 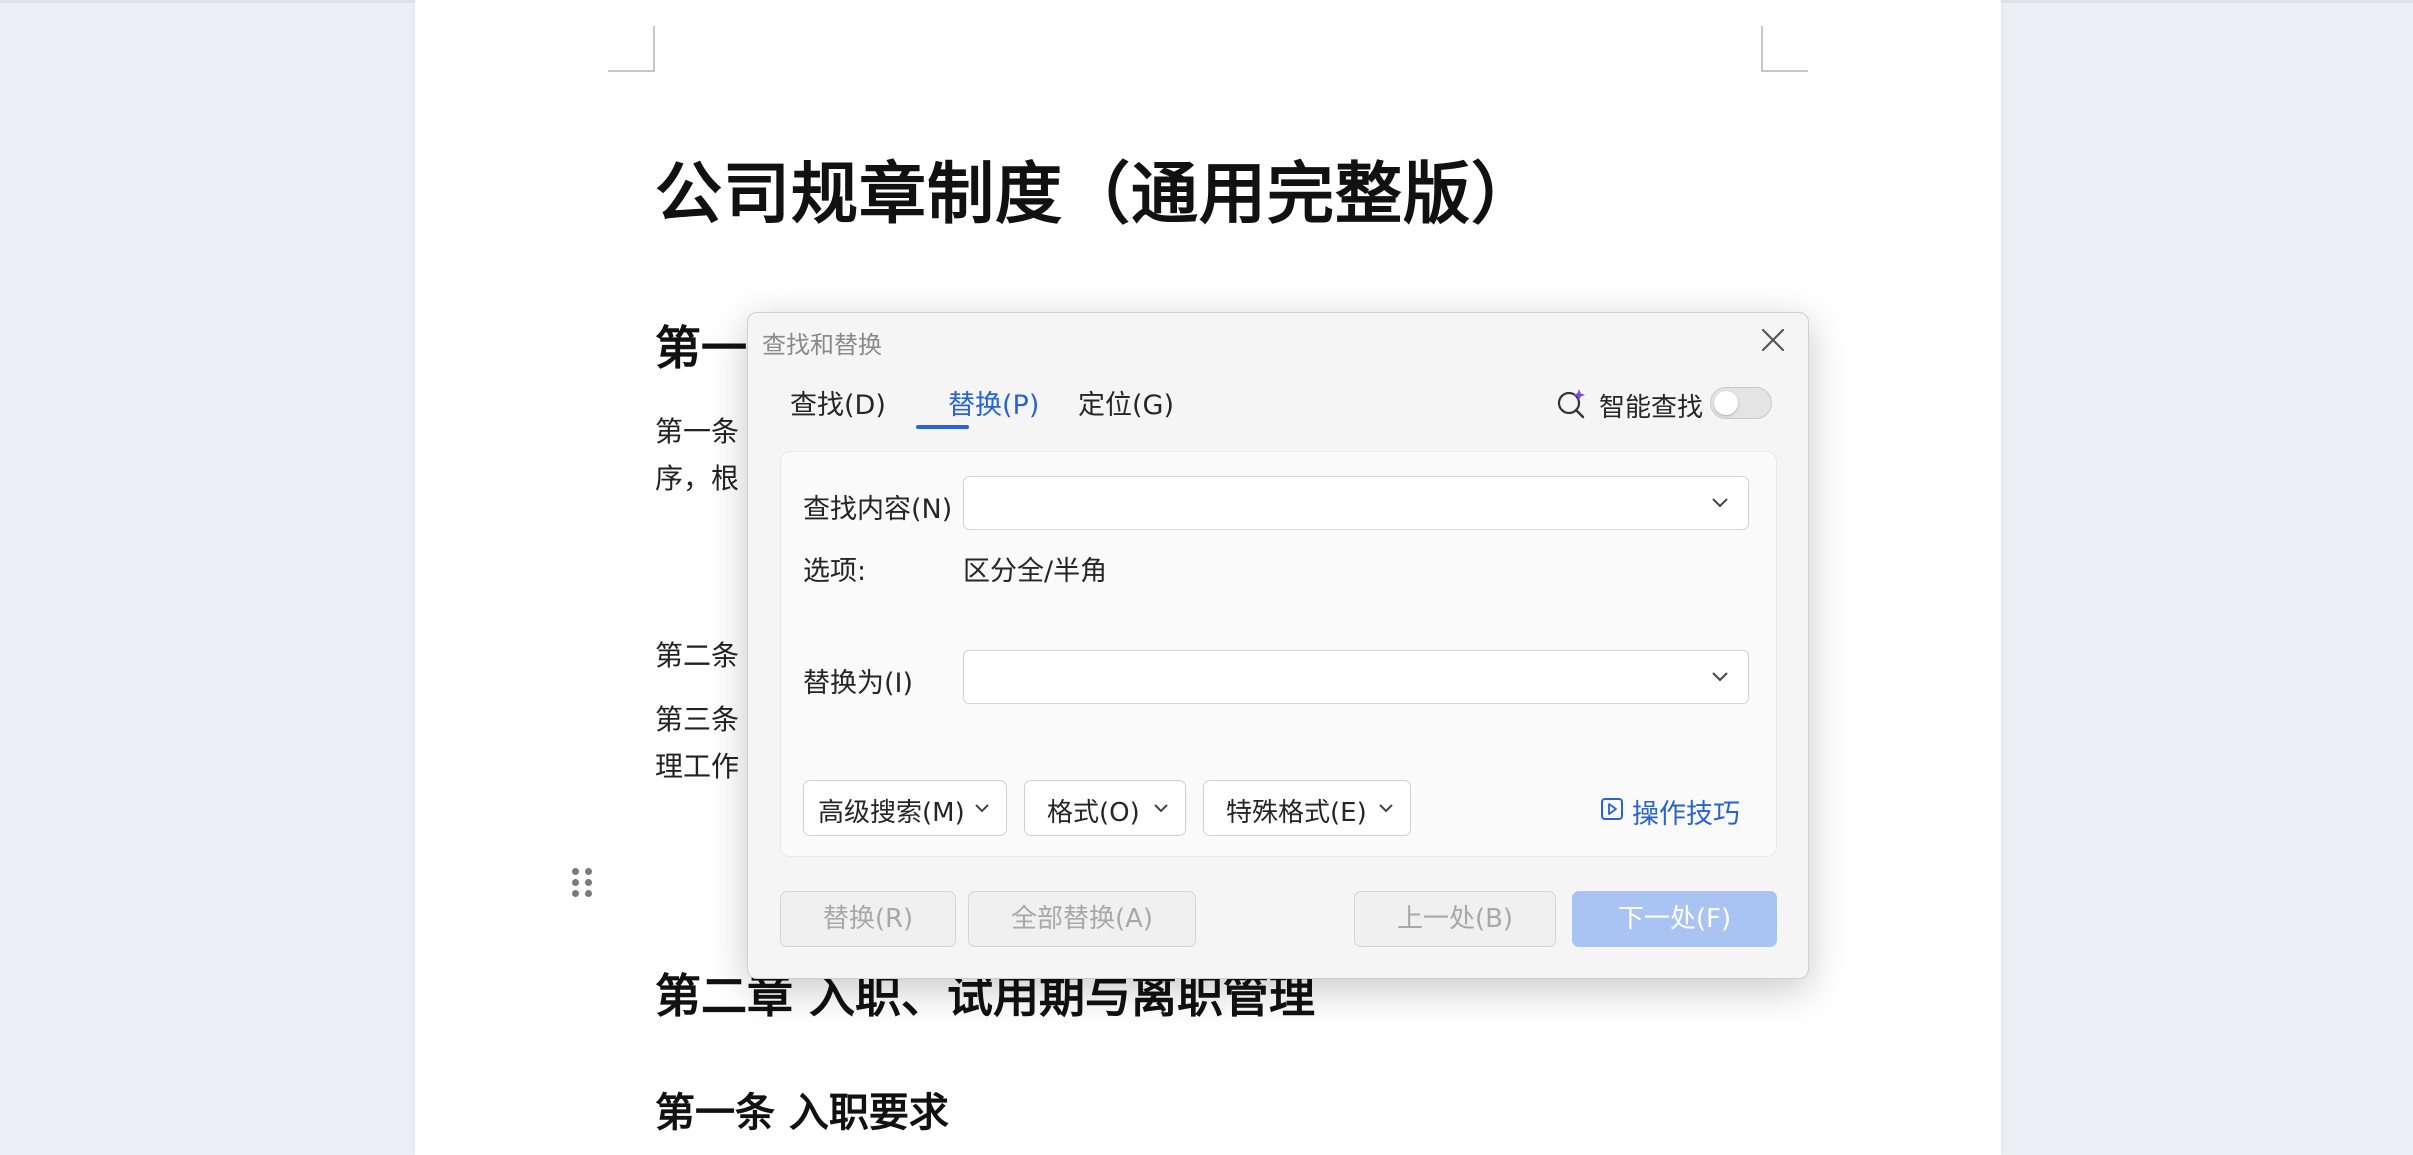 What do you see at coordinates (835, 571) in the screenshot?
I see `options-label: 选项:` at bounding box center [835, 571].